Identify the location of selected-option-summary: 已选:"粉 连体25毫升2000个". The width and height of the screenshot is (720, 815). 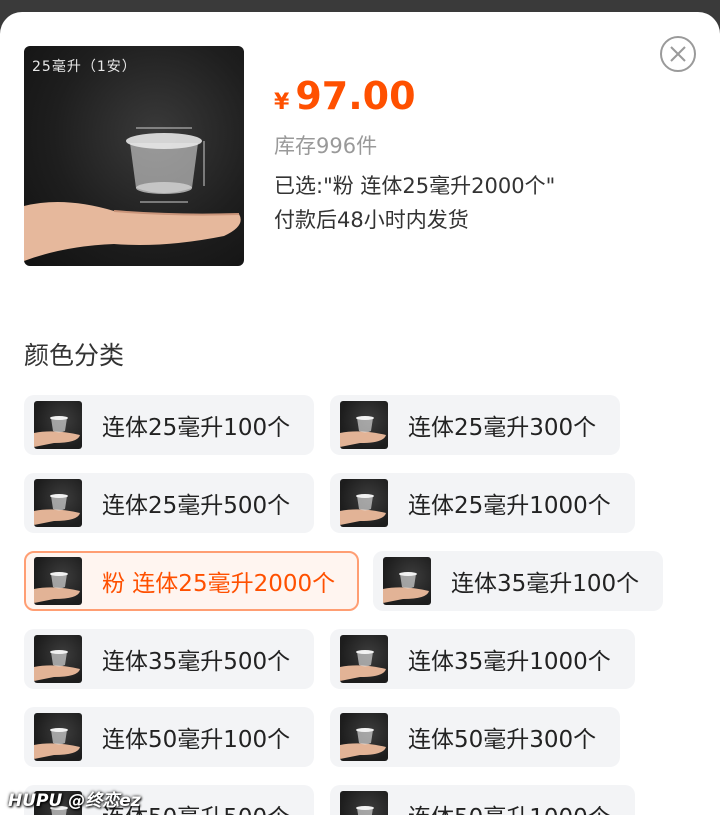
(415, 186).